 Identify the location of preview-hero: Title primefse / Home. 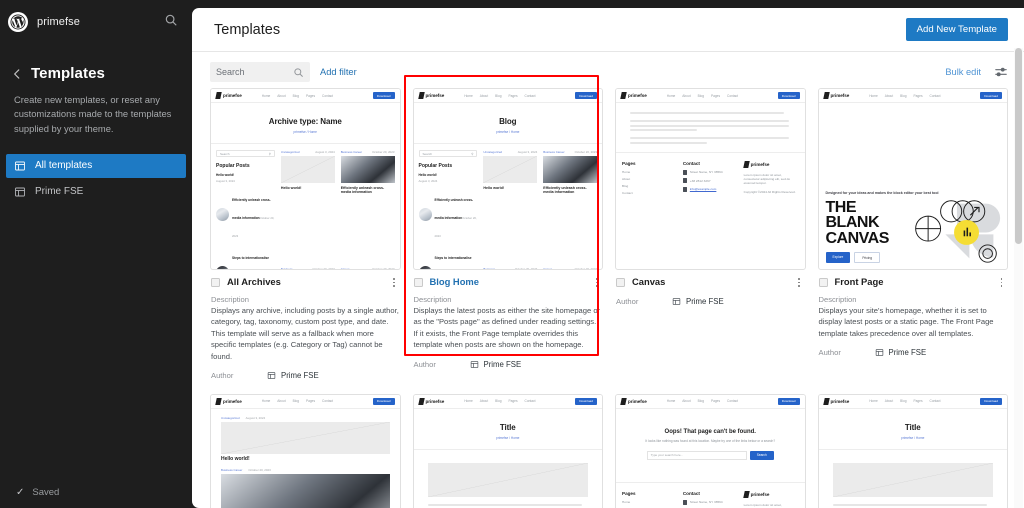
(912, 429).